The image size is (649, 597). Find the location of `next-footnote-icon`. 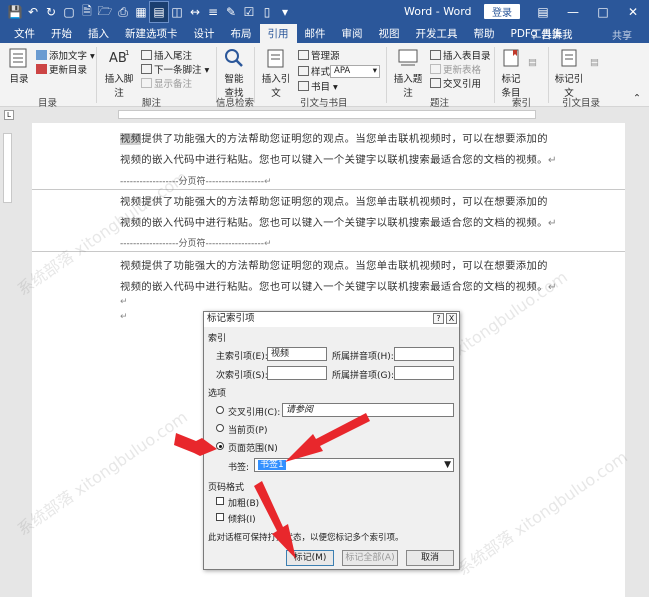

next-footnote-icon is located at coordinates (146, 69).